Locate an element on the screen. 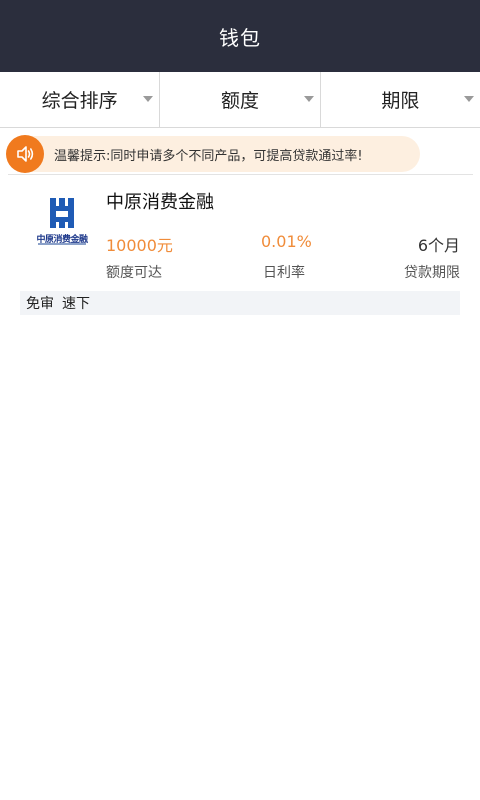 This screenshot has width=480, height=800. filter-term-label: 期限 is located at coordinates (400, 101).